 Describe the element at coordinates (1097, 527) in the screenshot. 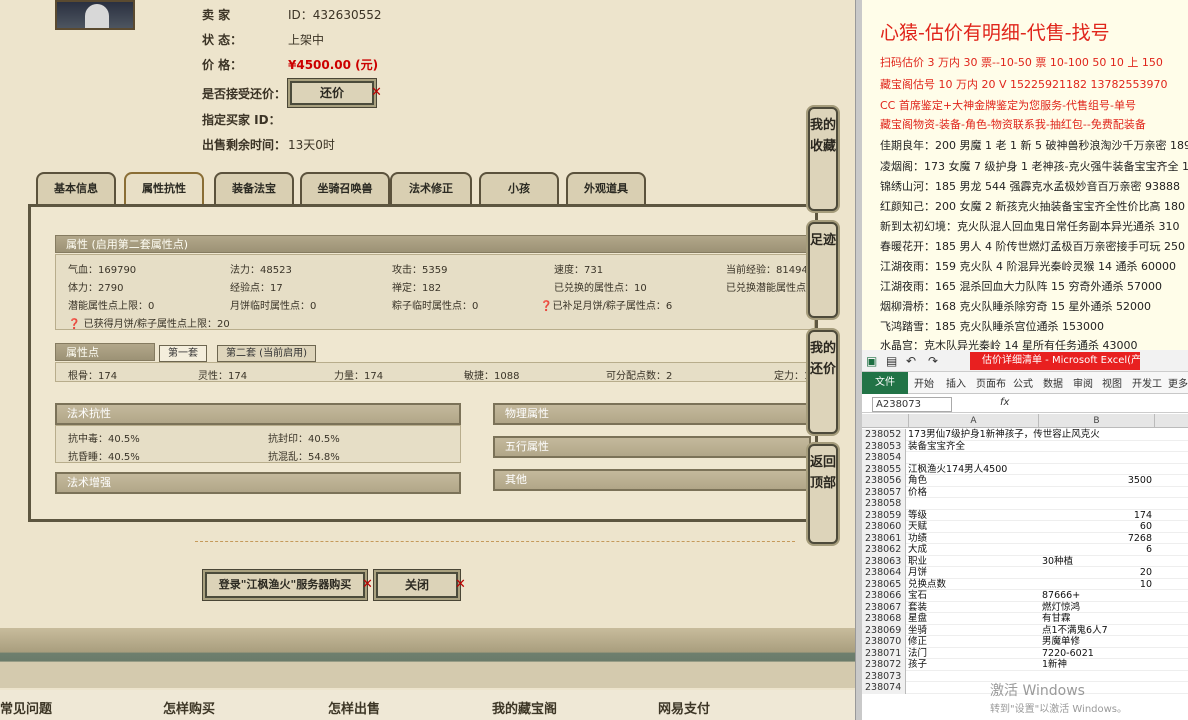

I see `cell-b: 60` at that location.